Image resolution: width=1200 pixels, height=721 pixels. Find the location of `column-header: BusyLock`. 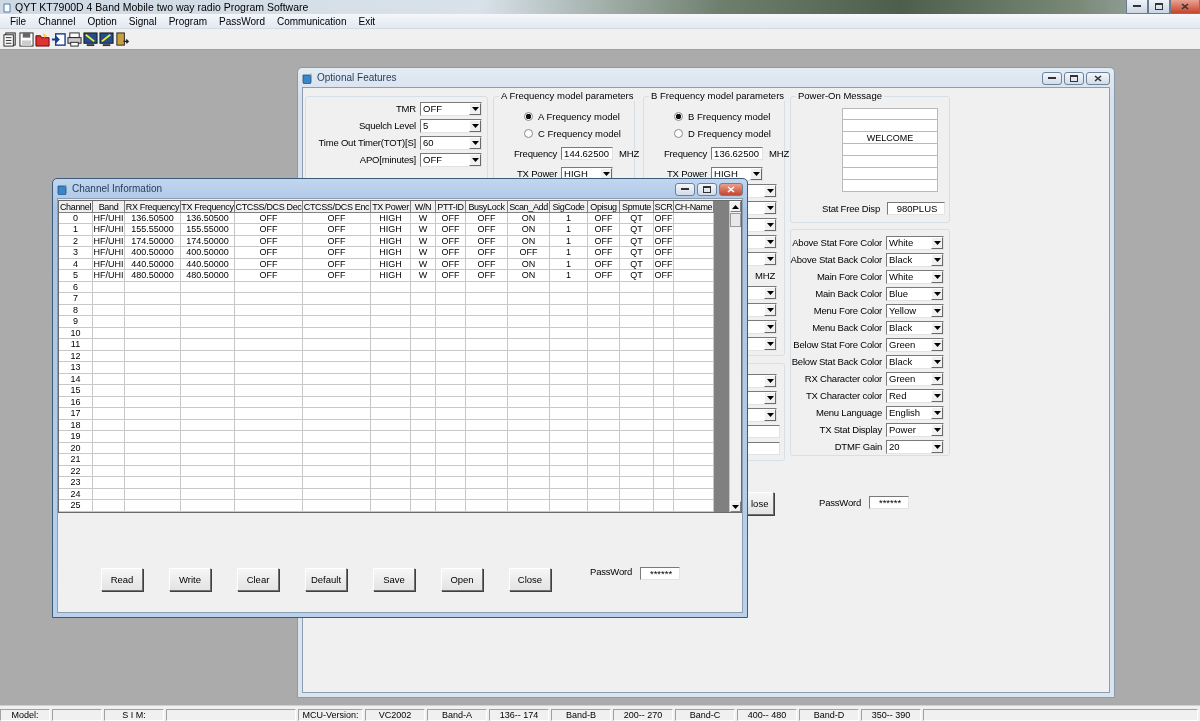

column-header: BusyLock is located at coordinates (487, 207).